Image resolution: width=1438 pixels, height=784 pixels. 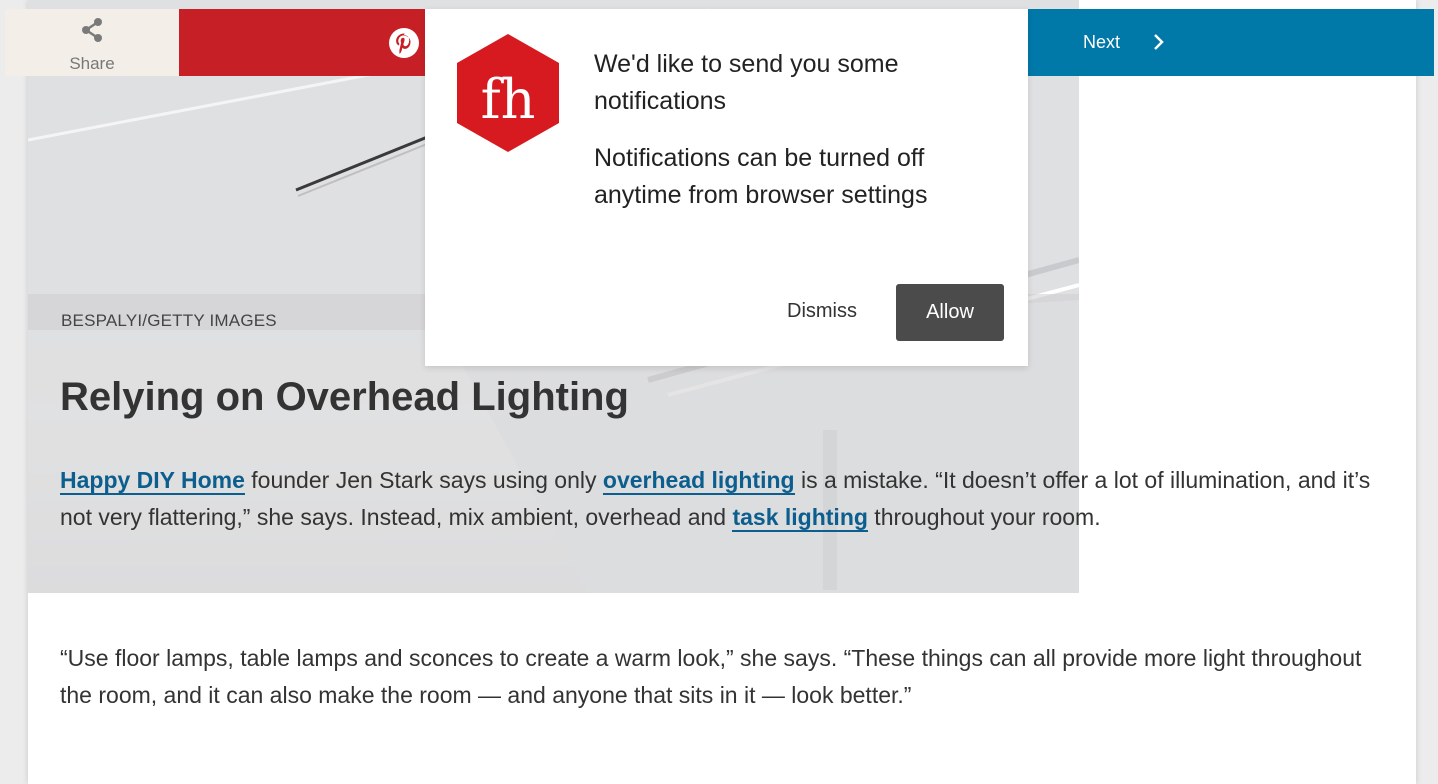 What do you see at coordinates (1231, 42) in the screenshot?
I see `next-button: Next` at bounding box center [1231, 42].